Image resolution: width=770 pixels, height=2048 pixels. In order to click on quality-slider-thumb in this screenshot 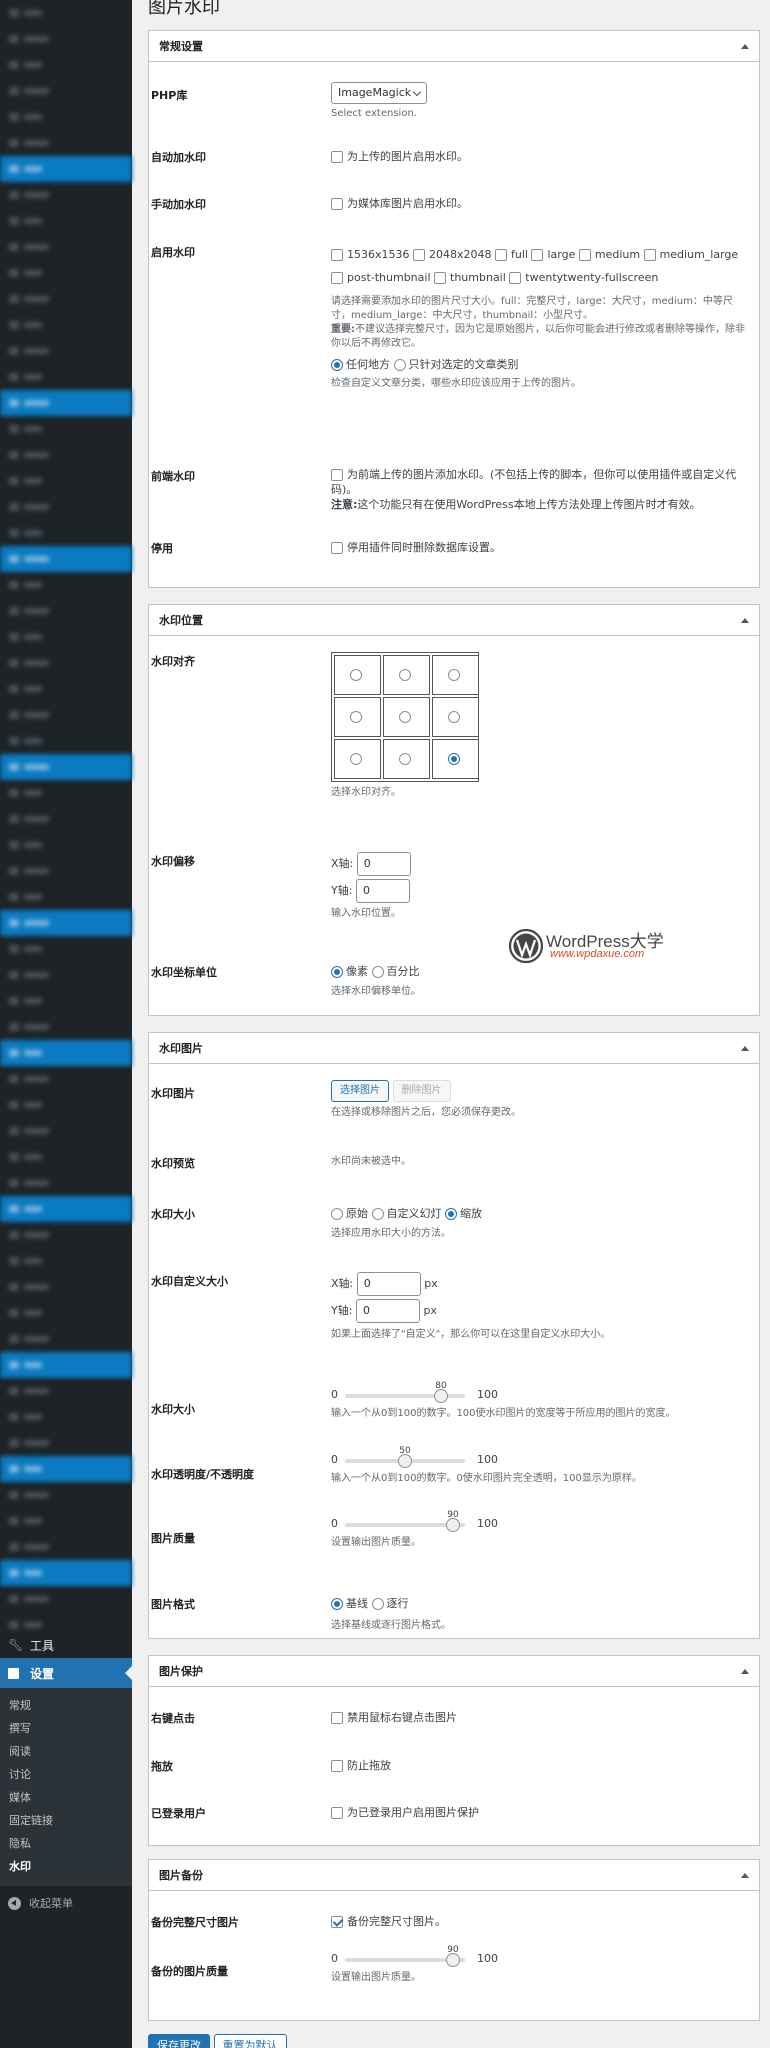, I will do `click(453, 1525)`.